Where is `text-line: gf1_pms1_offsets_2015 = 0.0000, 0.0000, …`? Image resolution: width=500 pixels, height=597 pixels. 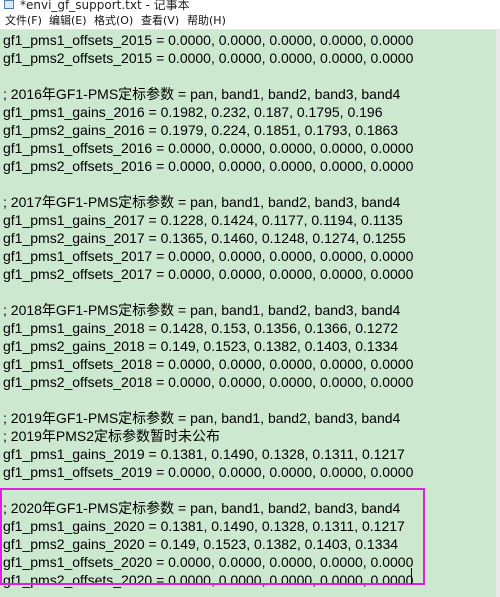 text-line: gf1_pms1_offsets_2015 = 0.0000, 0.0000, … is located at coordinates (208, 40).